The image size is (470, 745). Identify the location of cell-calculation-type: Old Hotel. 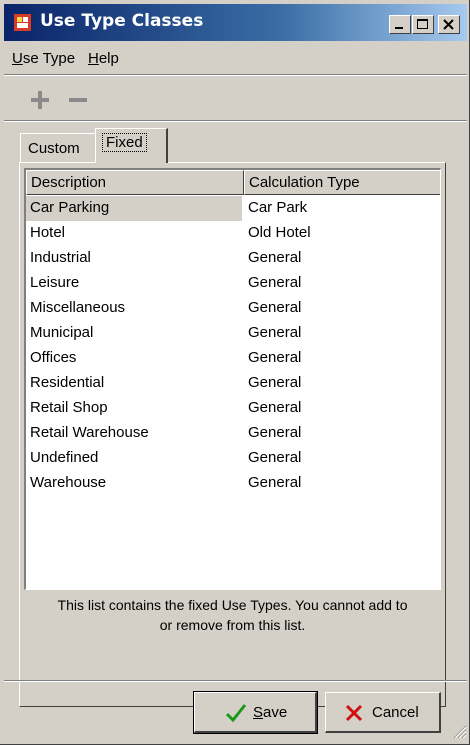
(279, 232).